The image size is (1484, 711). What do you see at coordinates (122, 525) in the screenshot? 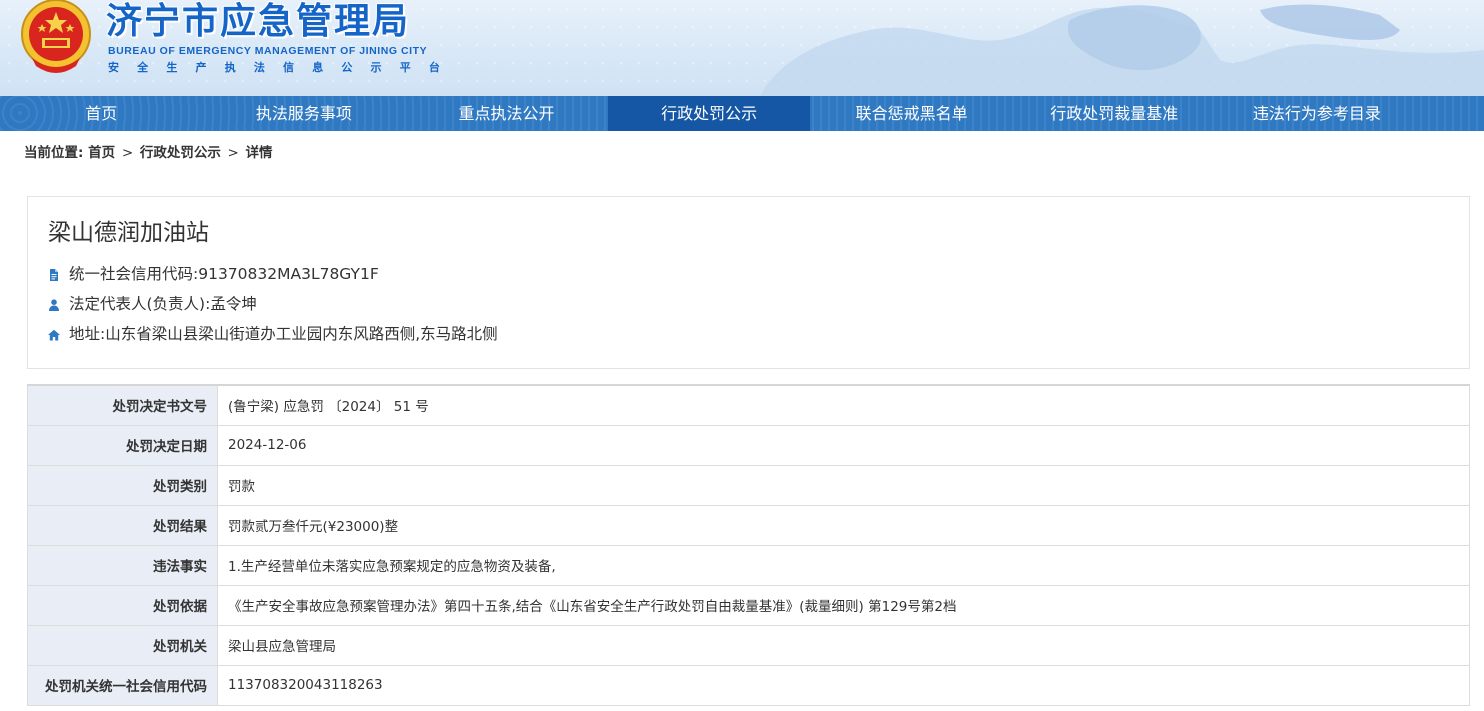
I see `row-label: 处罚结果` at bounding box center [122, 525].